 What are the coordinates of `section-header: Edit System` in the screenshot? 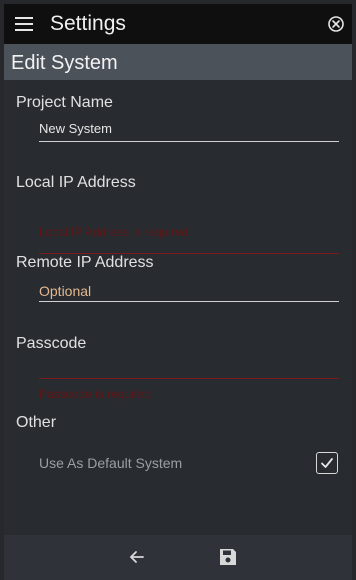 It's located at (178, 62).